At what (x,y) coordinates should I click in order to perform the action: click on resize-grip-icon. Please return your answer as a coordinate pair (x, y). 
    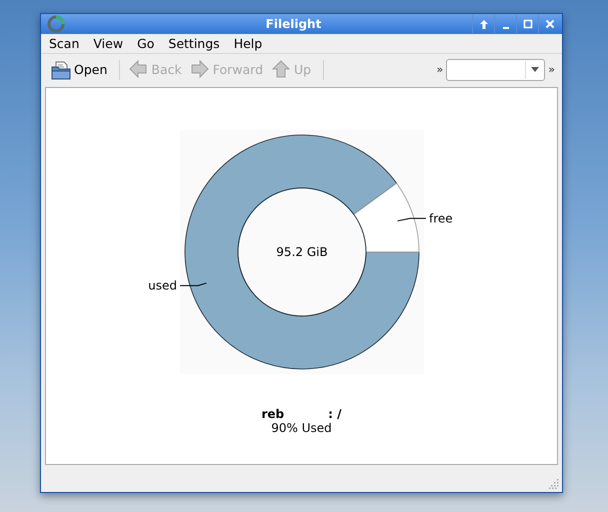
    Looking at the image, I should click on (554, 484).